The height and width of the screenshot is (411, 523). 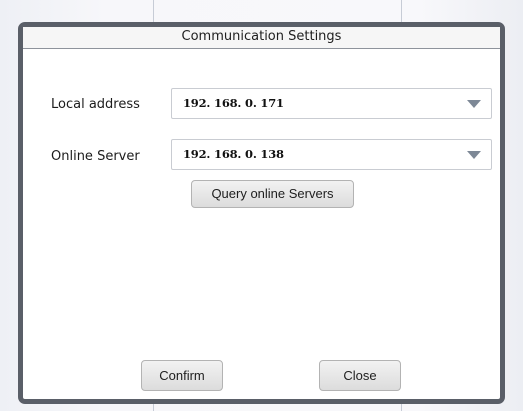 I want to click on dialog-title: Communication Settings, so click(x=261, y=38).